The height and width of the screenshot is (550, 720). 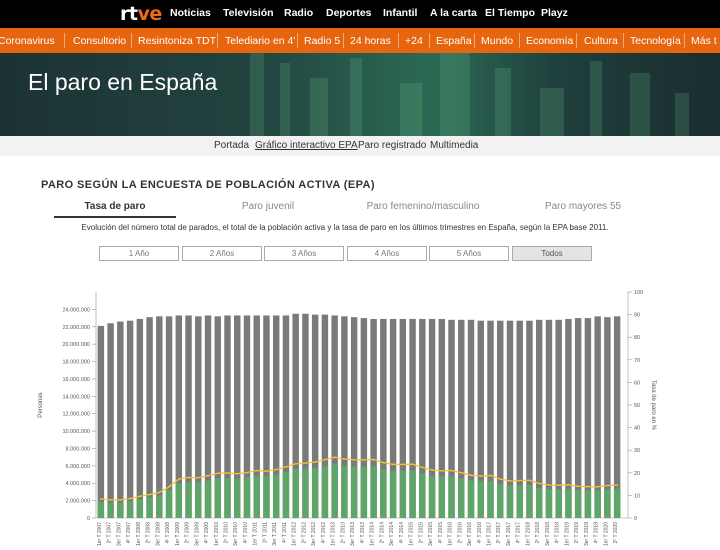 What do you see at coordinates (304, 533) in the screenshot?
I see `x-axis-tick-label: 2º T 2012` at bounding box center [304, 533].